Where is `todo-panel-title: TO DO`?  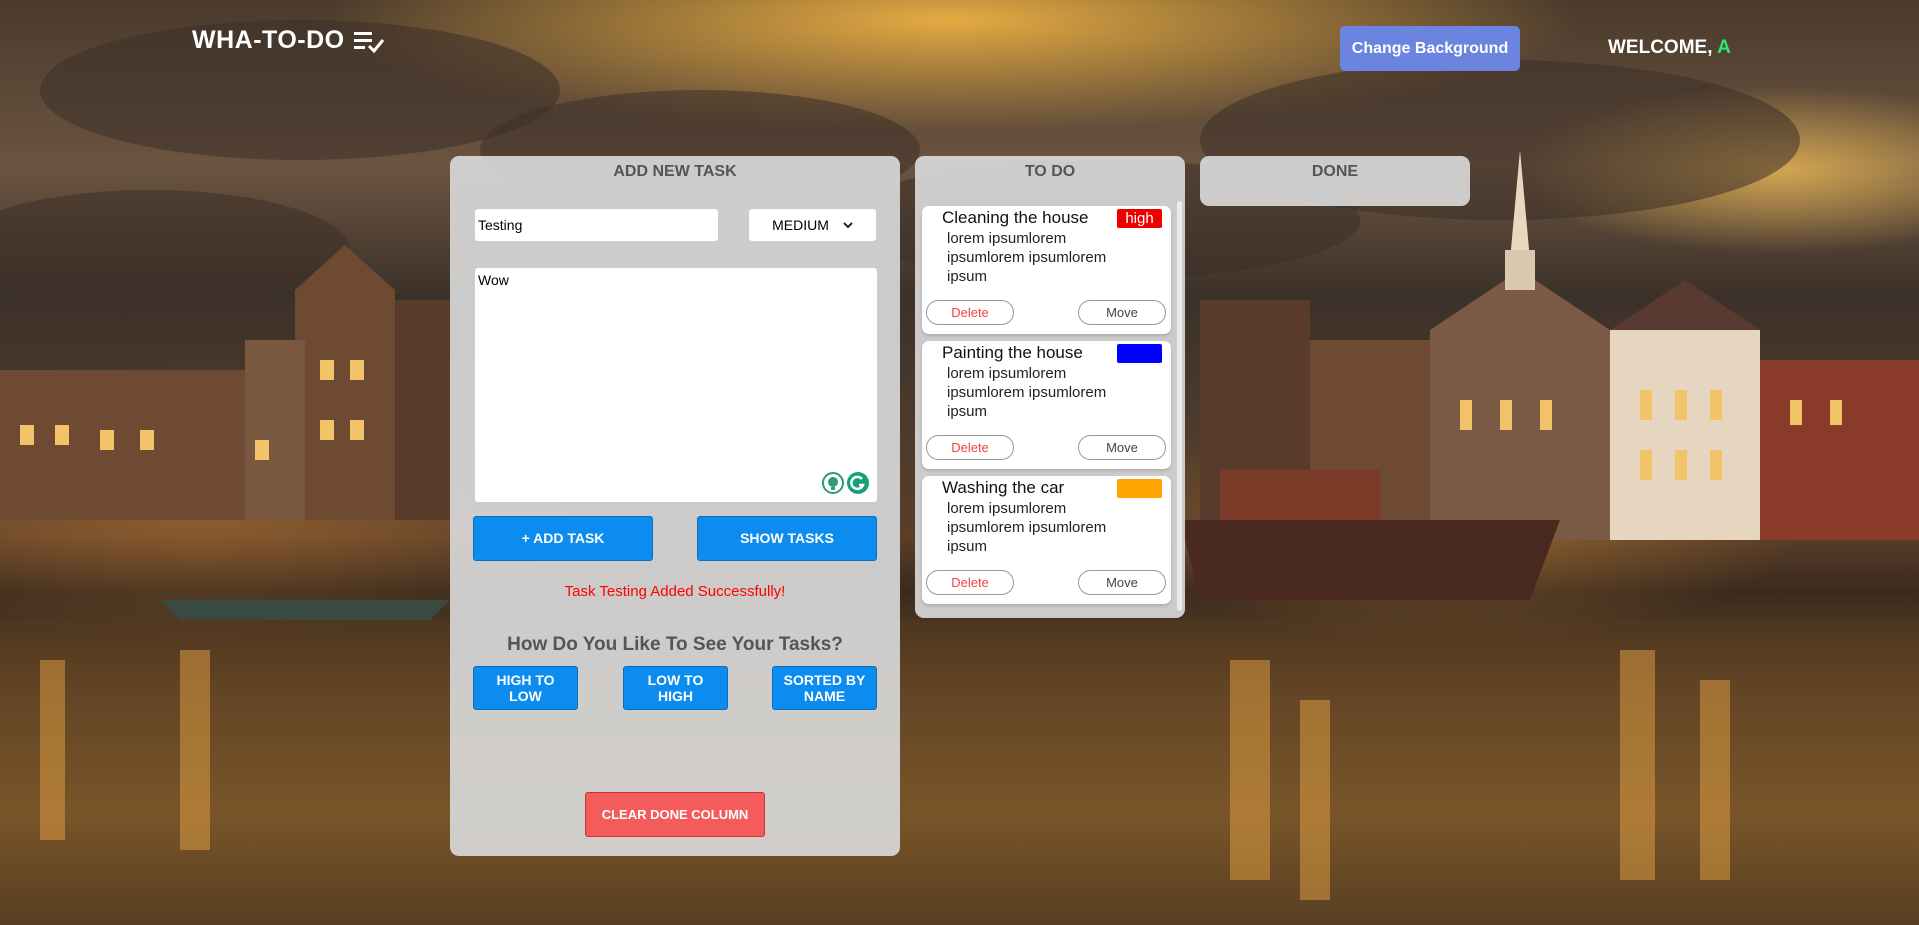
todo-panel-title: TO DO is located at coordinates (1050, 171).